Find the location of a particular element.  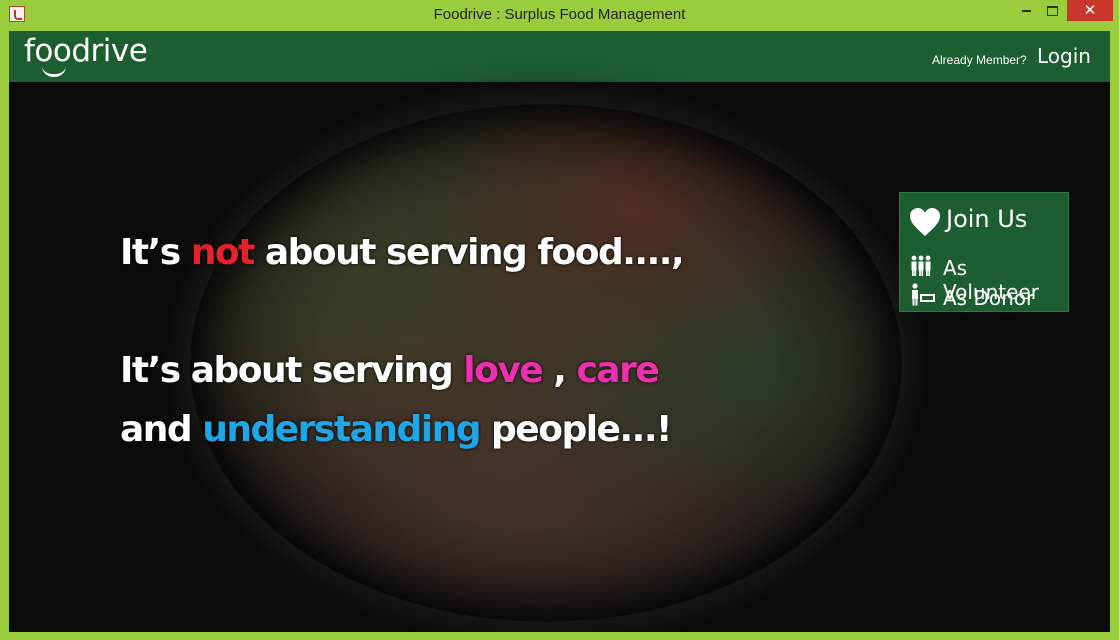

tagline-highlight-not: not is located at coordinates (223, 252).